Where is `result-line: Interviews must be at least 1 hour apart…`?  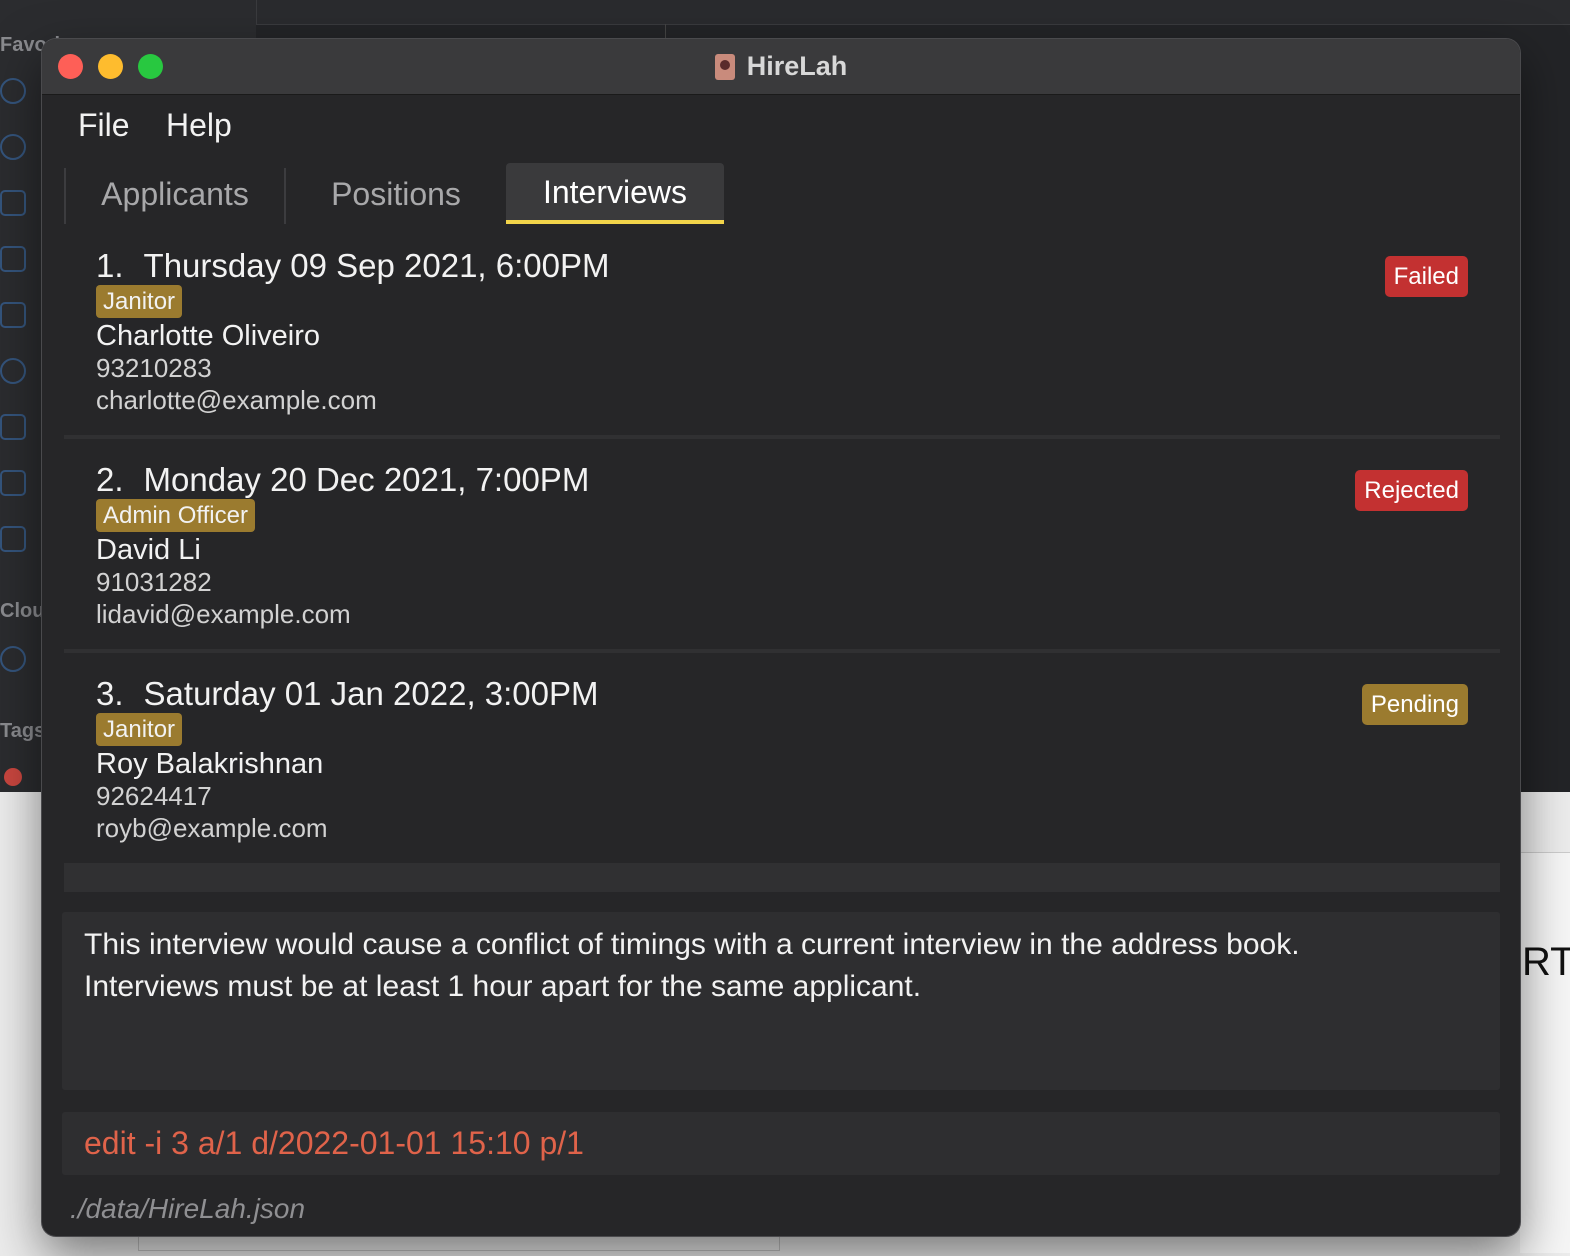
result-line: Interviews must be at least 1 hour apart… is located at coordinates (503, 986).